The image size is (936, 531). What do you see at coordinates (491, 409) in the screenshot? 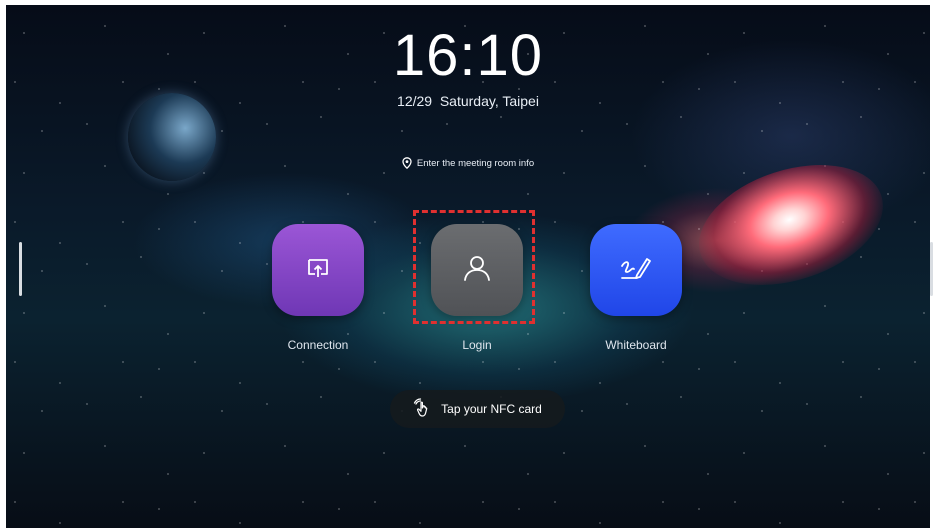
I see `nfc-card-label: Tap your NFC card` at bounding box center [491, 409].